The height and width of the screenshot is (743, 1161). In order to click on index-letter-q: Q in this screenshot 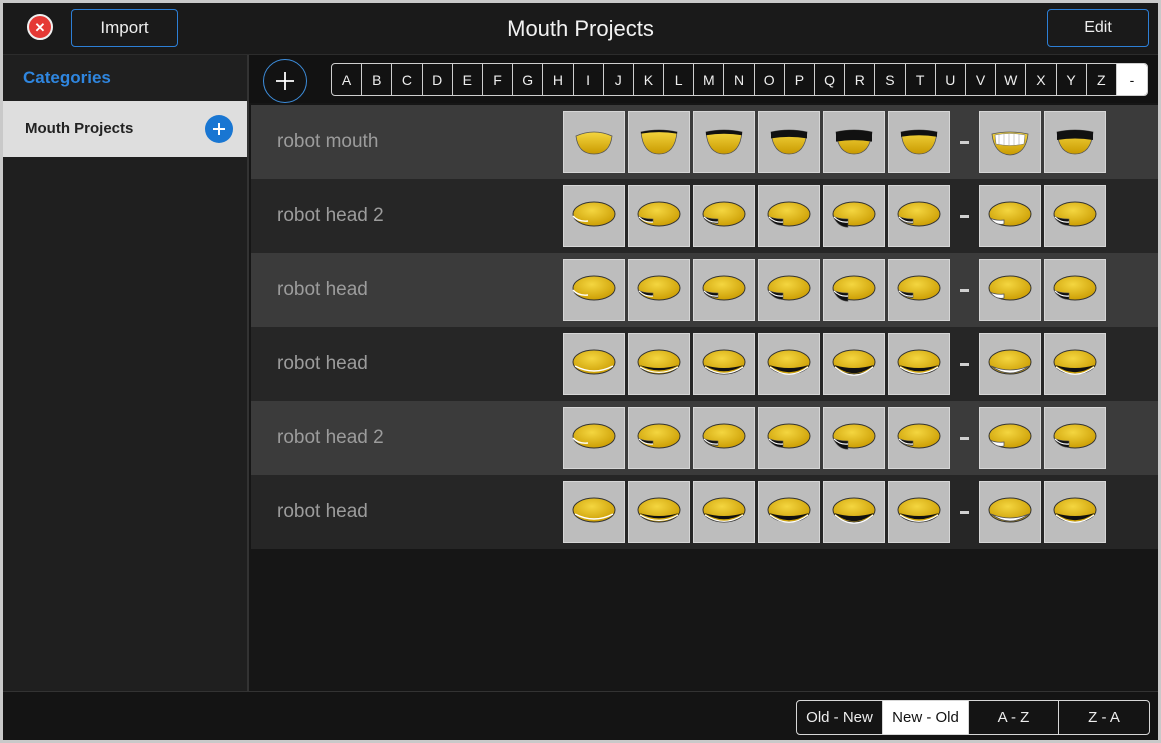, I will do `click(830, 79)`.